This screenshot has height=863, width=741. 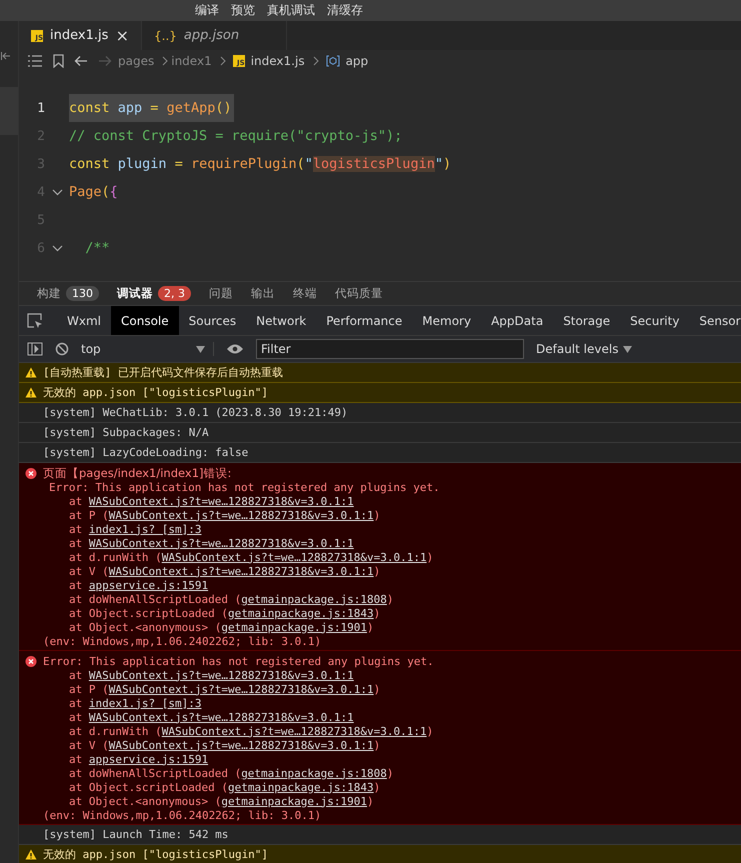 What do you see at coordinates (84, 320) in the screenshot?
I see `devtools-tab: Wxml` at bounding box center [84, 320].